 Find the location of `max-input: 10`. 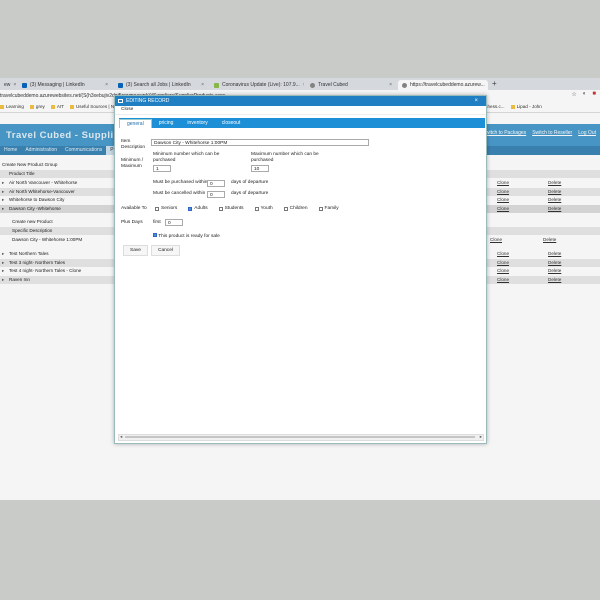

max-input: 10 is located at coordinates (260, 168).